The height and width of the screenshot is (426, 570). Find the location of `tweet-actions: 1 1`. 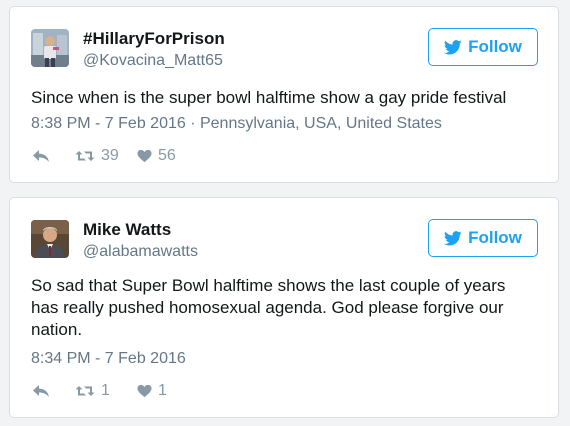

tweet-actions: 1 1 is located at coordinates (99, 391).